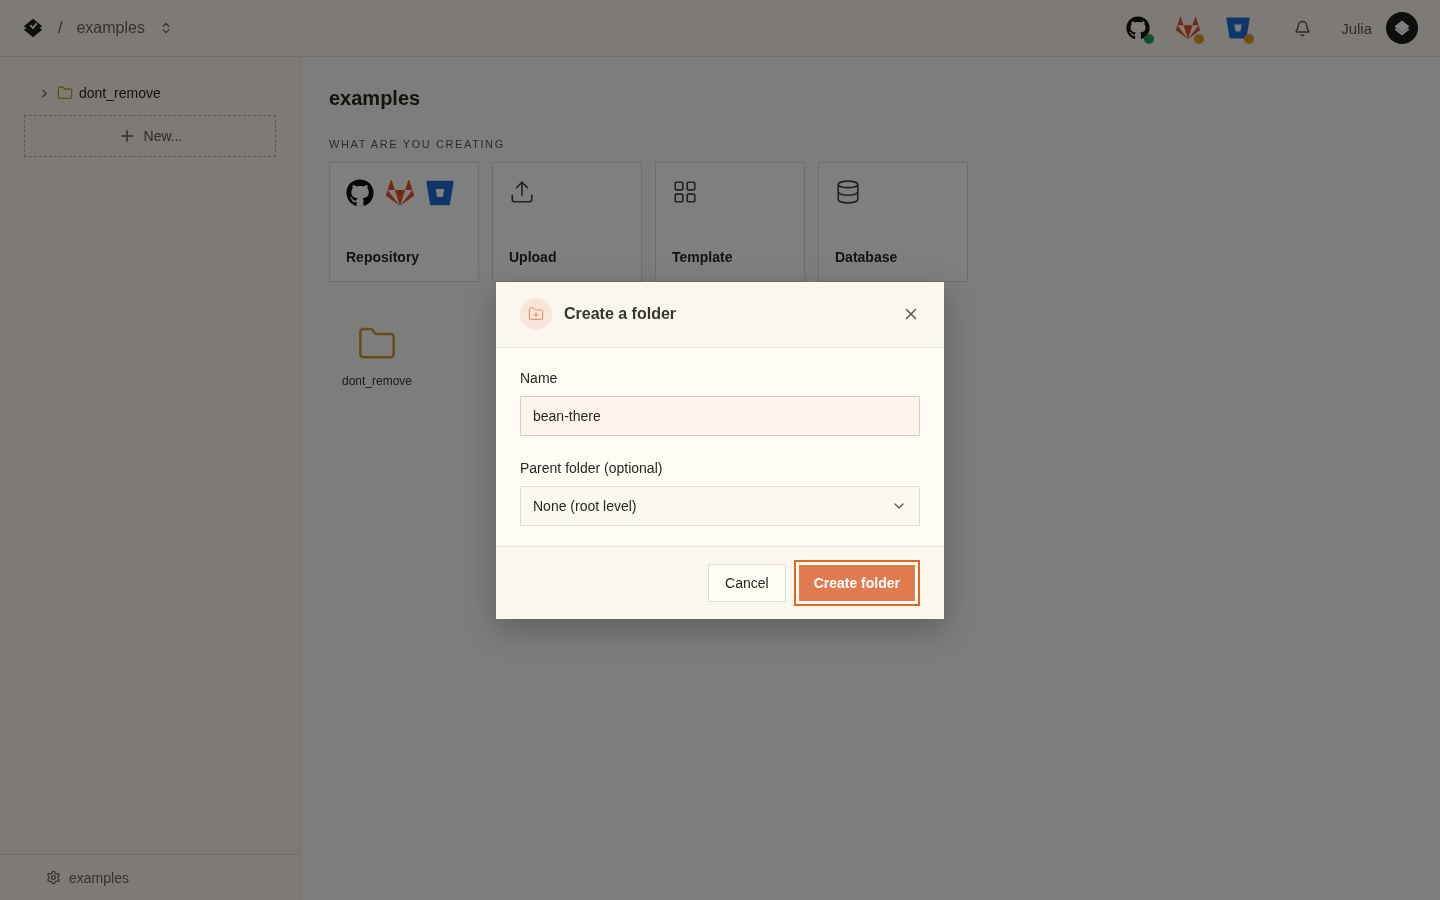 The image size is (1440, 900). I want to click on workspace-name: examples, so click(110, 28).